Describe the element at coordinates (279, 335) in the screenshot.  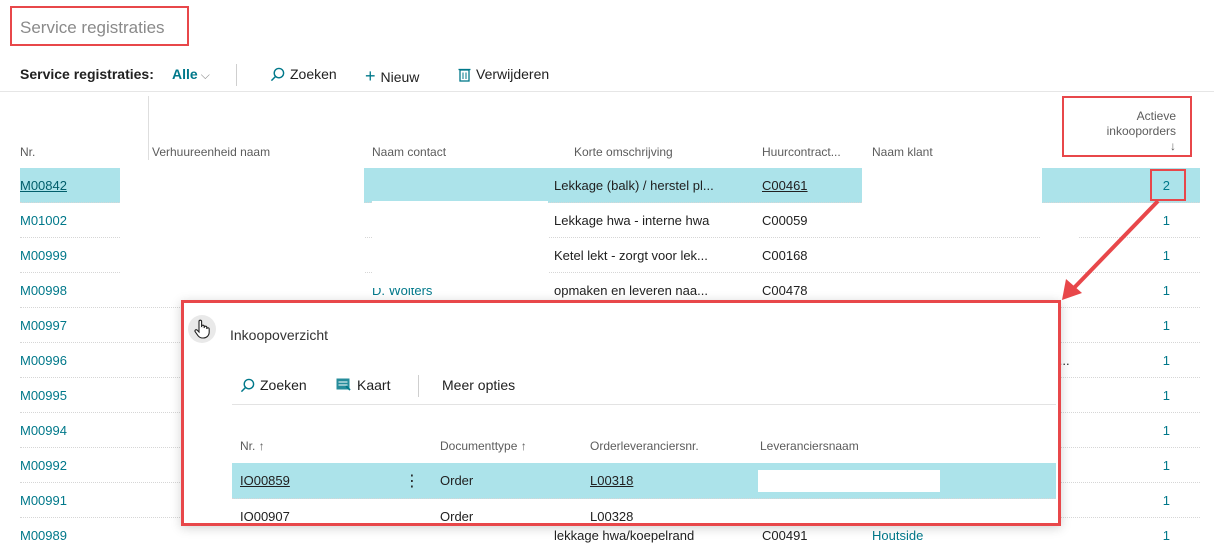
I see `popup-title: Inkoopoverzicht` at that location.